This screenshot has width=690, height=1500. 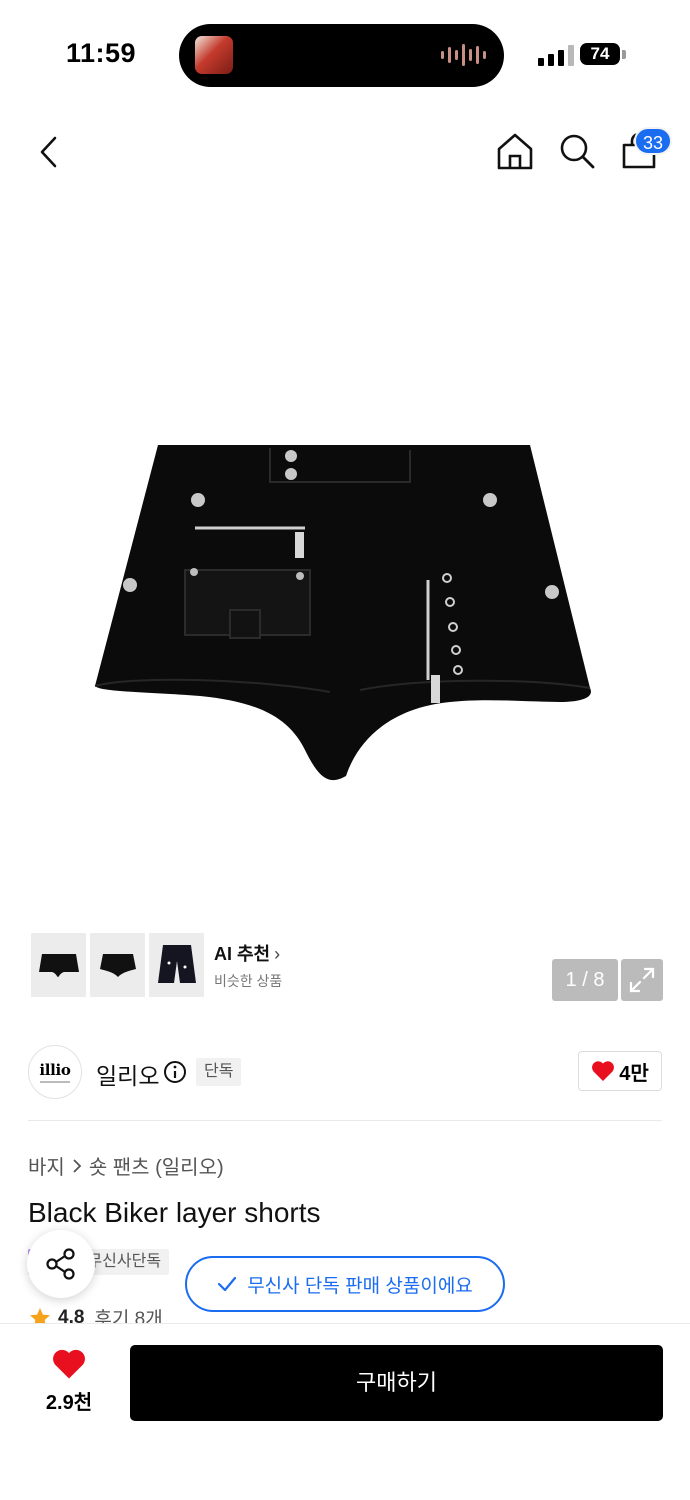 What do you see at coordinates (341, 55) in the screenshot?
I see `dynamic-island` at bounding box center [341, 55].